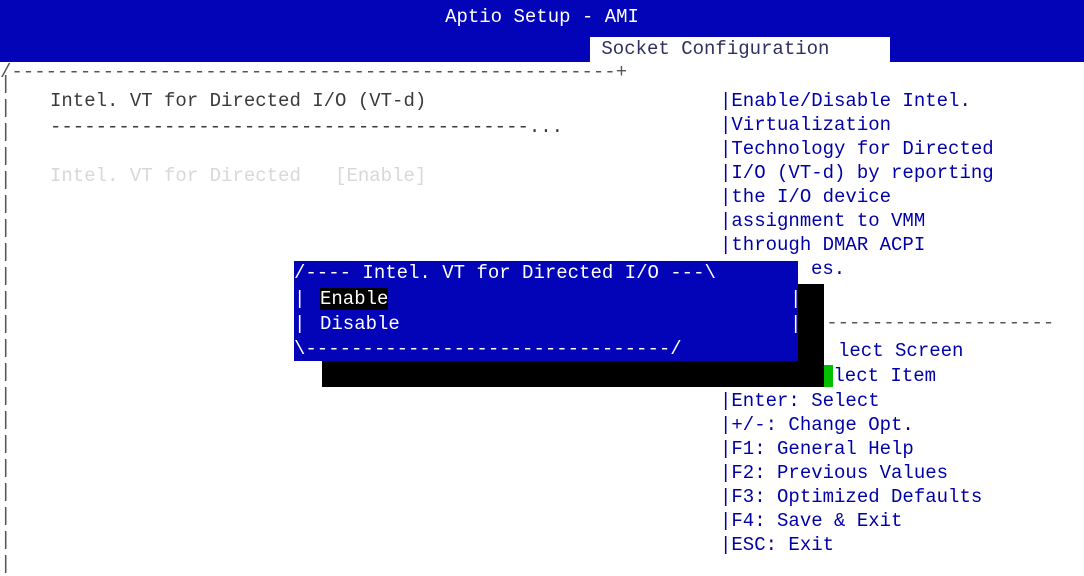  Describe the element at coordinates (845, 101) in the screenshot. I see `help-line: |Enable/Disable Intel.` at that location.